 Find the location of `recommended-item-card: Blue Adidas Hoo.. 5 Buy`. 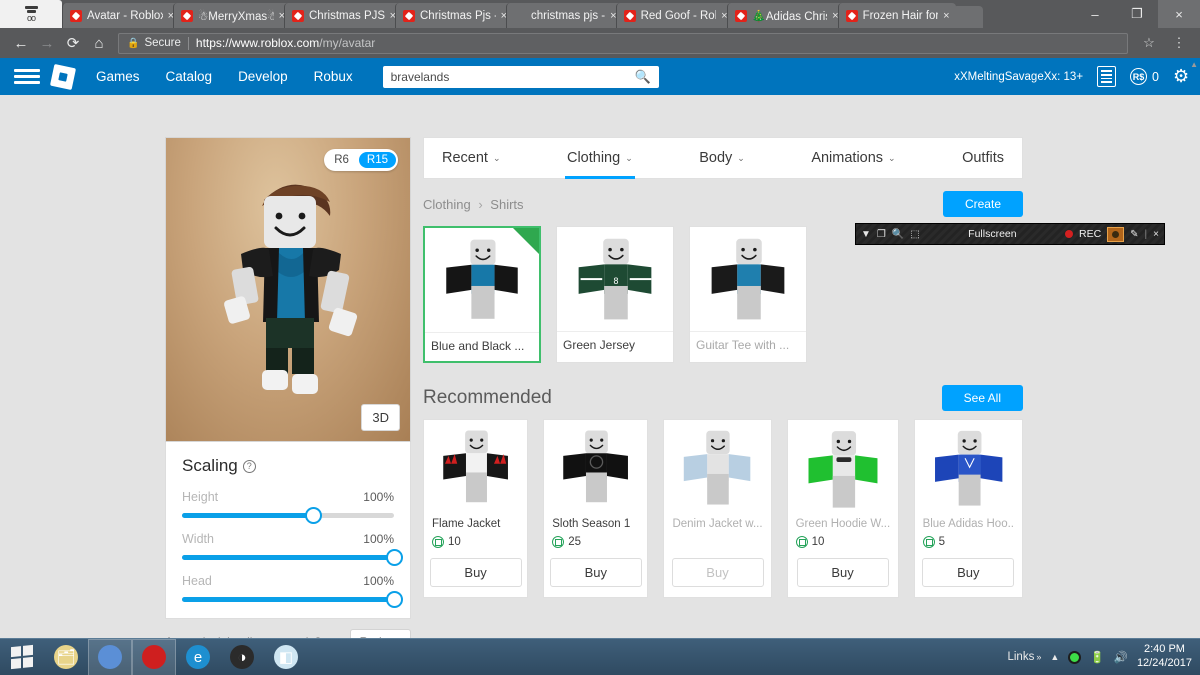

recommended-item-card: Blue Adidas Hoo.. 5 Buy is located at coordinates (968, 508).